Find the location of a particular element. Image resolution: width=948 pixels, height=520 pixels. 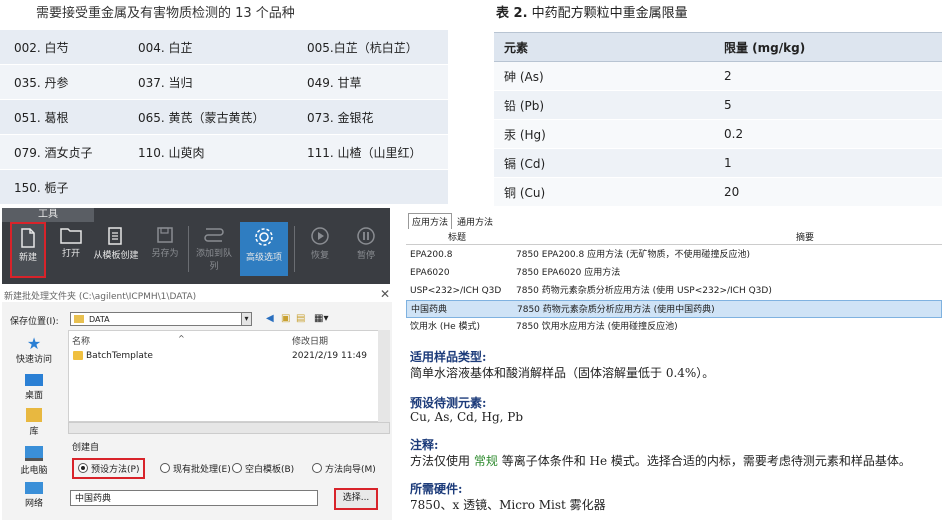

column-header: 元素 is located at coordinates (604, 47).